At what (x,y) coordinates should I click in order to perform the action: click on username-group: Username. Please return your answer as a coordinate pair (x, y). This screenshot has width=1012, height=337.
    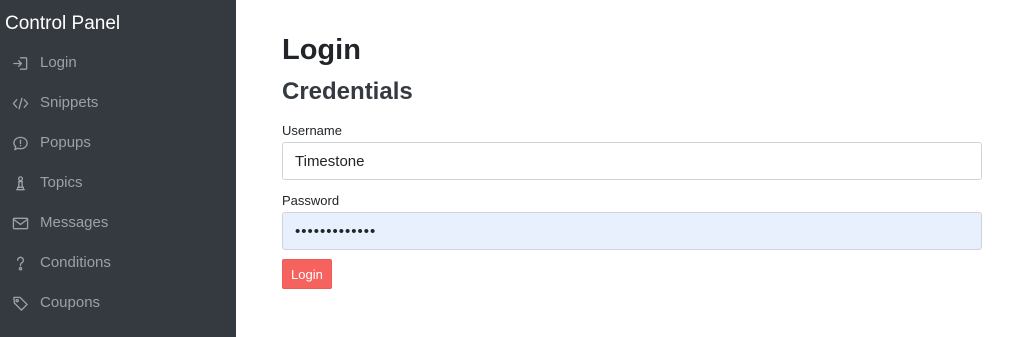
    Looking at the image, I should click on (632, 151).